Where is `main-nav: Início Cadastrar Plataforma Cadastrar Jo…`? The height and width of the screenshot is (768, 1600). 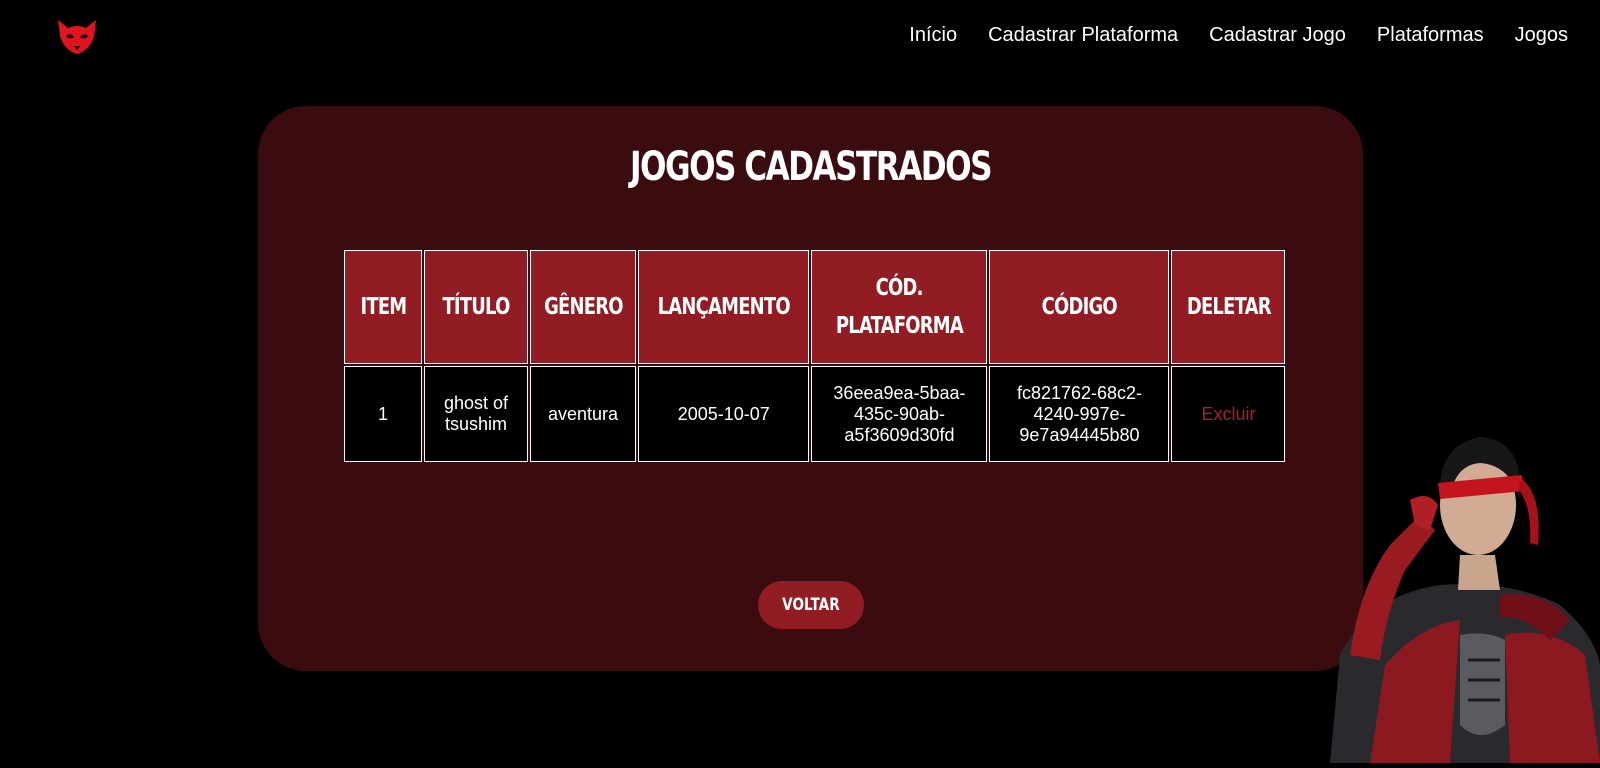
main-nav: Início Cadastrar Plataforma Cadastrar Jo… is located at coordinates (1238, 35).